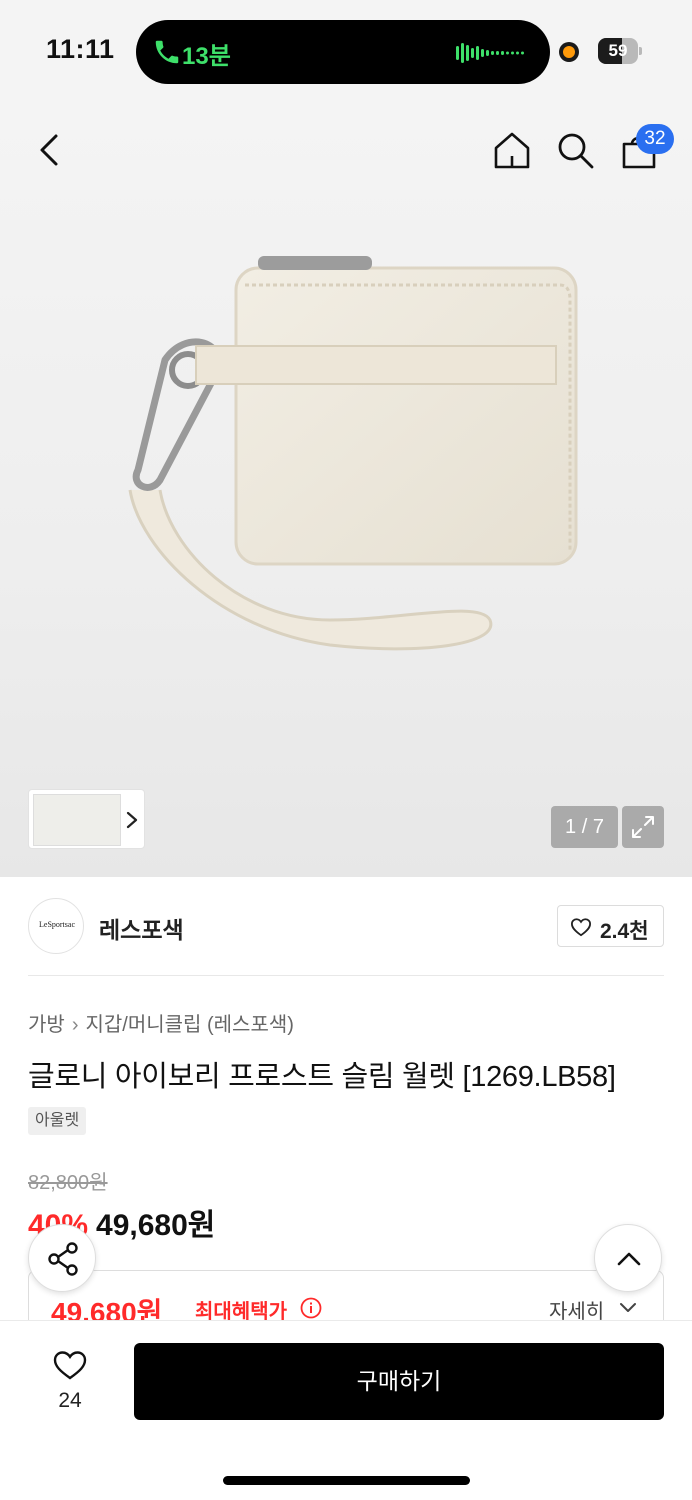 The height and width of the screenshot is (1500, 692). I want to click on fullscreen-button, so click(643, 827).